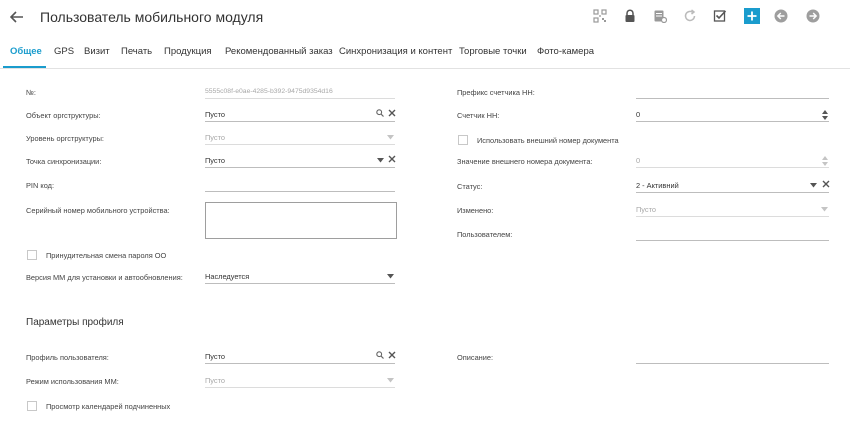  I want to click on arrow-left-icon, so click(16, 17).